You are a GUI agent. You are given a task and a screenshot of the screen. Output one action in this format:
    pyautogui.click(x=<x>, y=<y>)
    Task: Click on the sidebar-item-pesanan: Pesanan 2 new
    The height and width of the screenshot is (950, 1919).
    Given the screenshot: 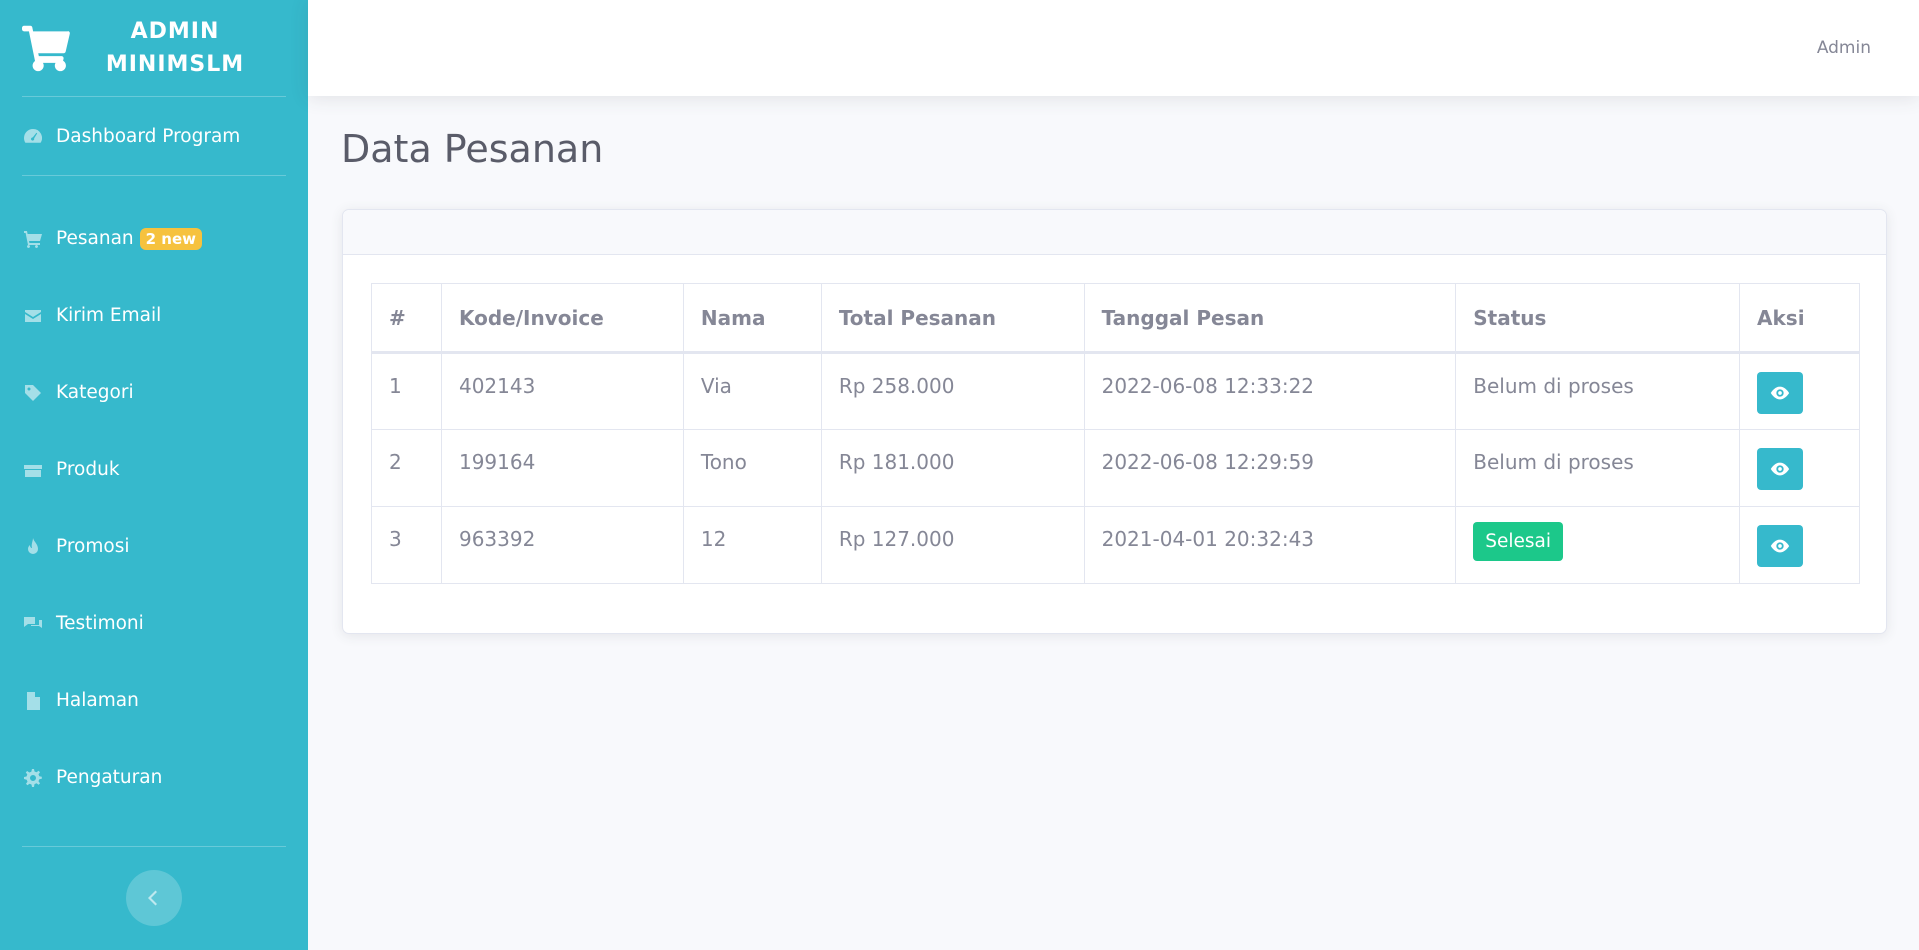 What is the action you would take?
    pyautogui.click(x=154, y=238)
    